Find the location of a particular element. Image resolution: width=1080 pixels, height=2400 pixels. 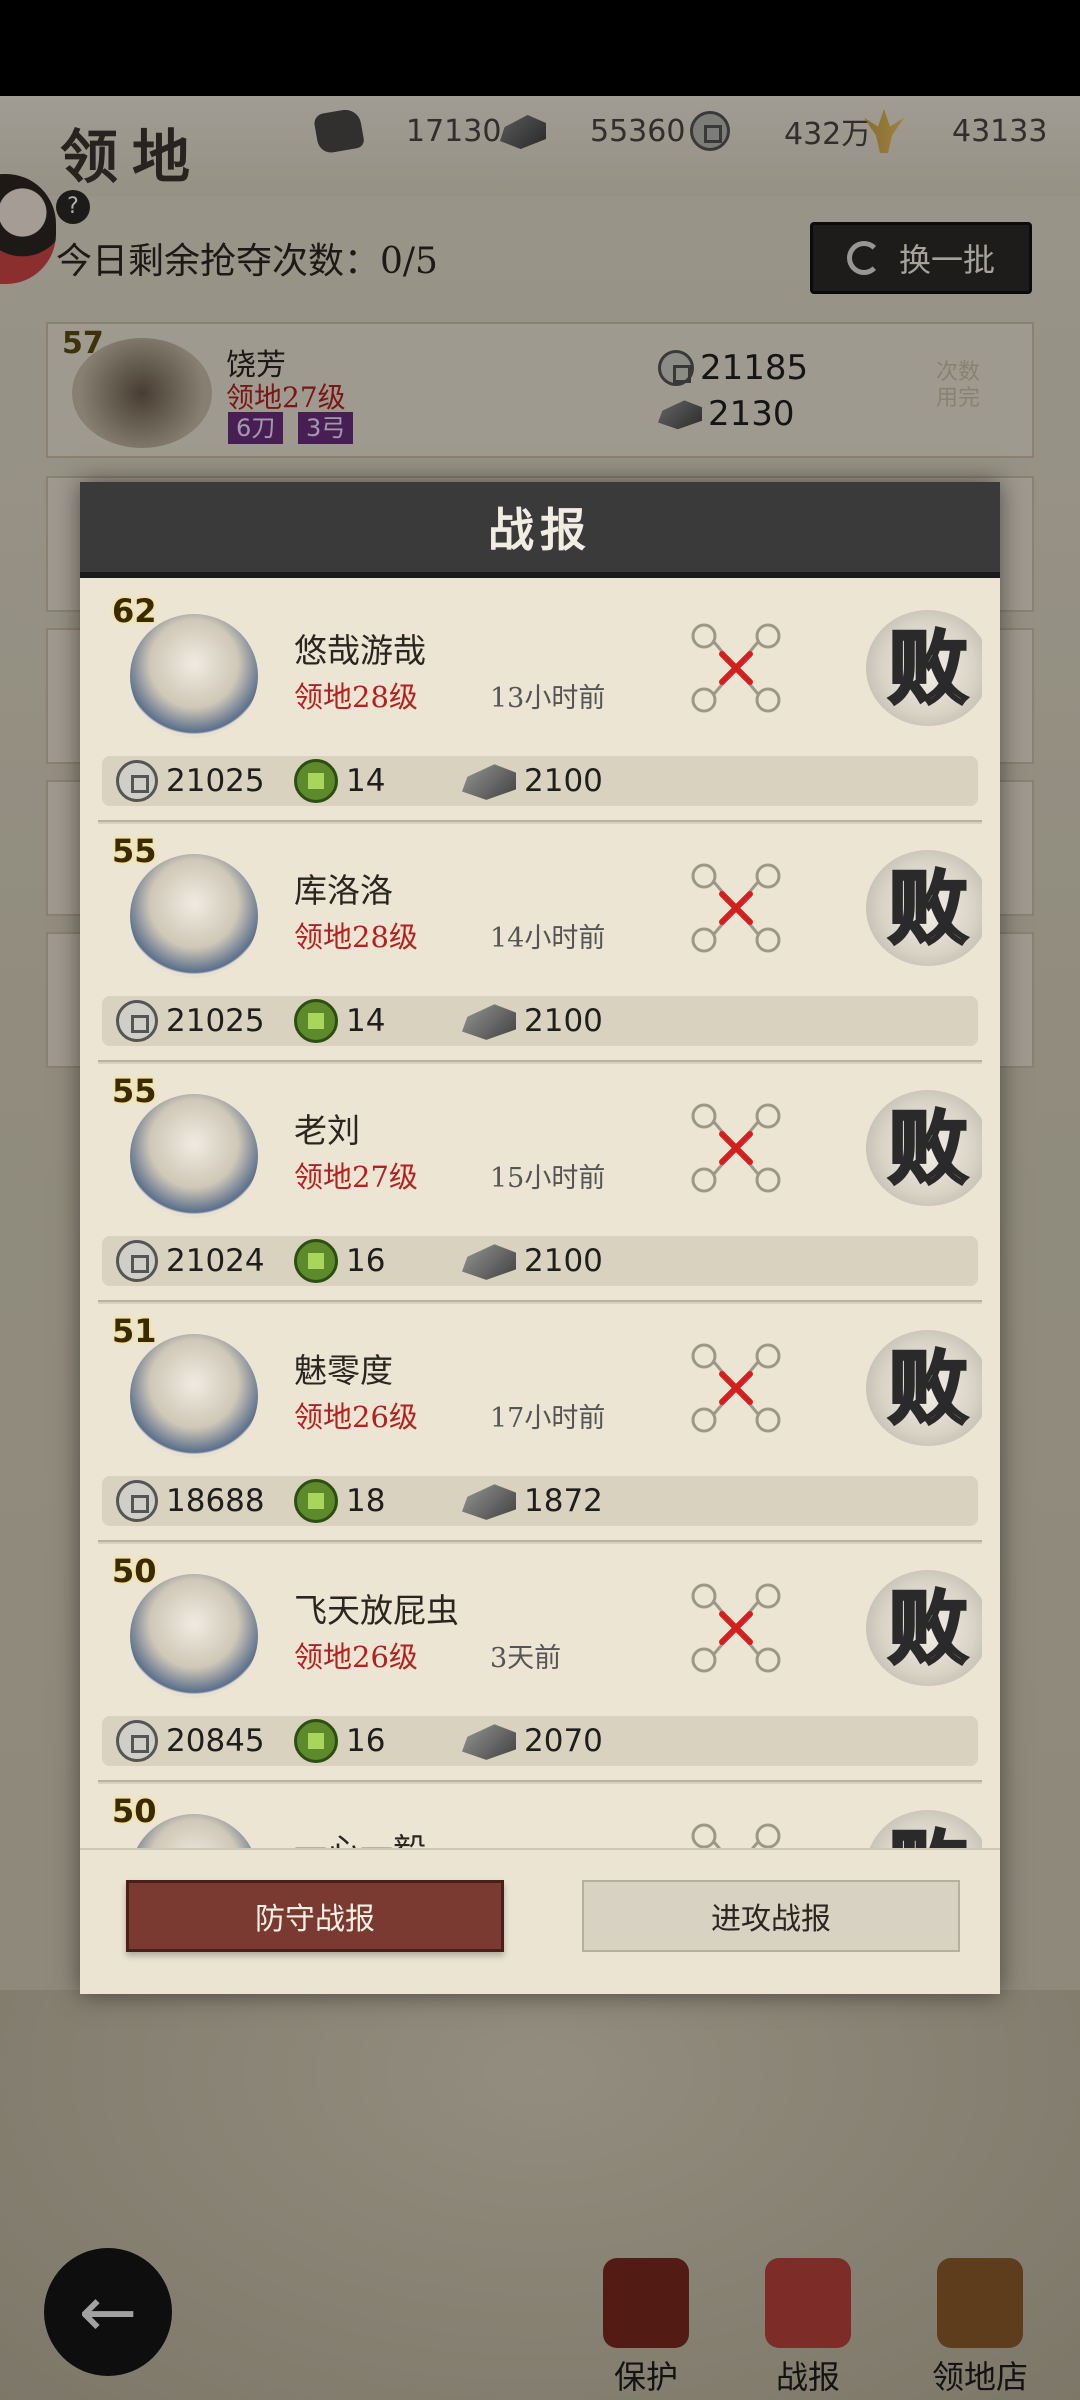

battle-report-entry: 55 库洛洛 领地28级 14小时前 败 21025 14 2100 is located at coordinates (540, 944).